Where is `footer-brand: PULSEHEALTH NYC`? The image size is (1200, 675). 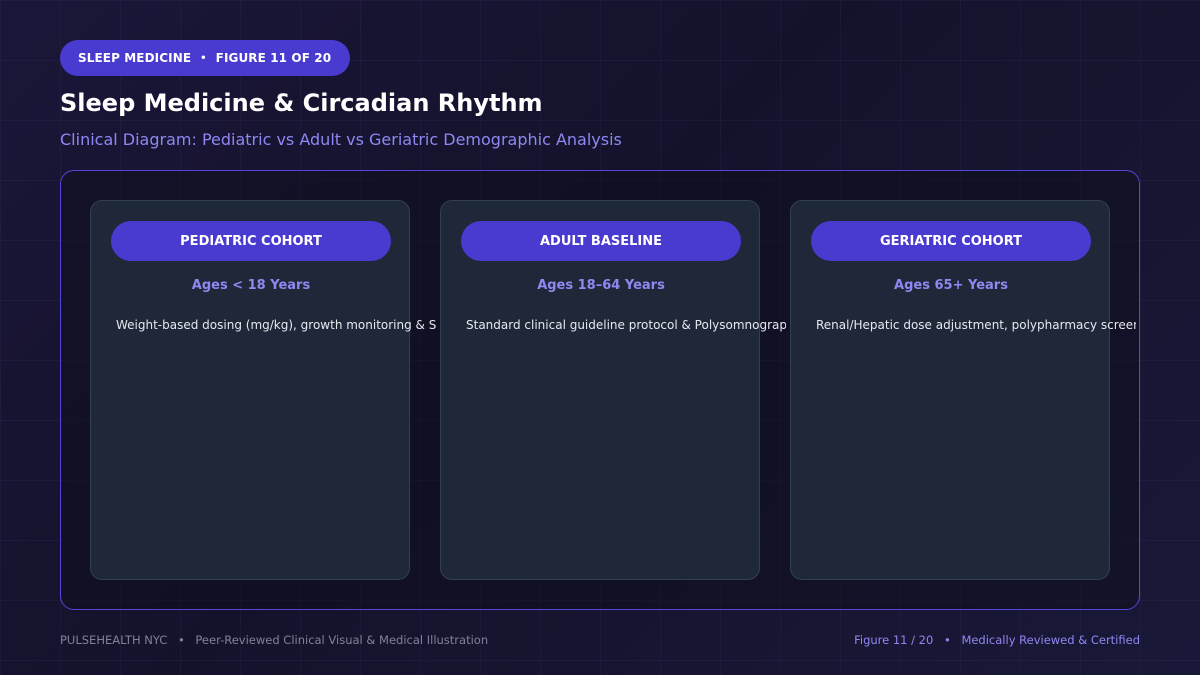
footer-brand: PULSEHEALTH NYC is located at coordinates (114, 640).